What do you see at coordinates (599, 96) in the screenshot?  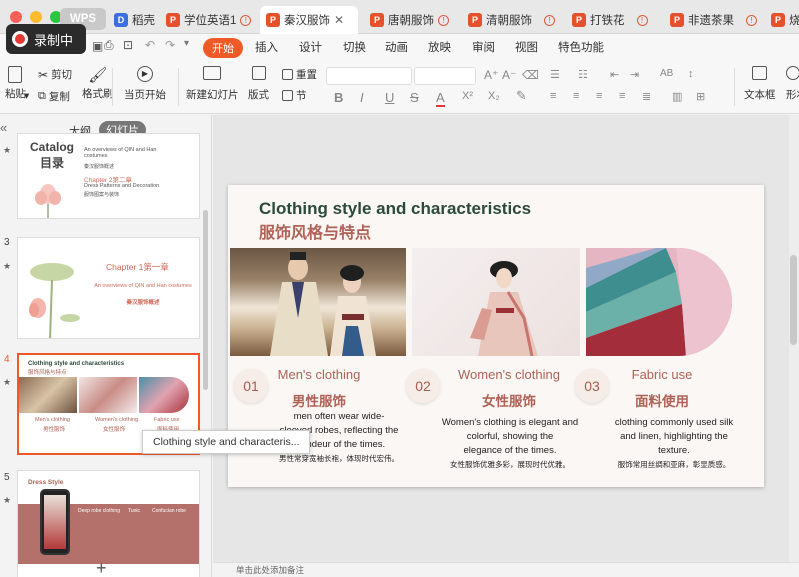 I see `align-right-icon: ≡` at bounding box center [599, 96].